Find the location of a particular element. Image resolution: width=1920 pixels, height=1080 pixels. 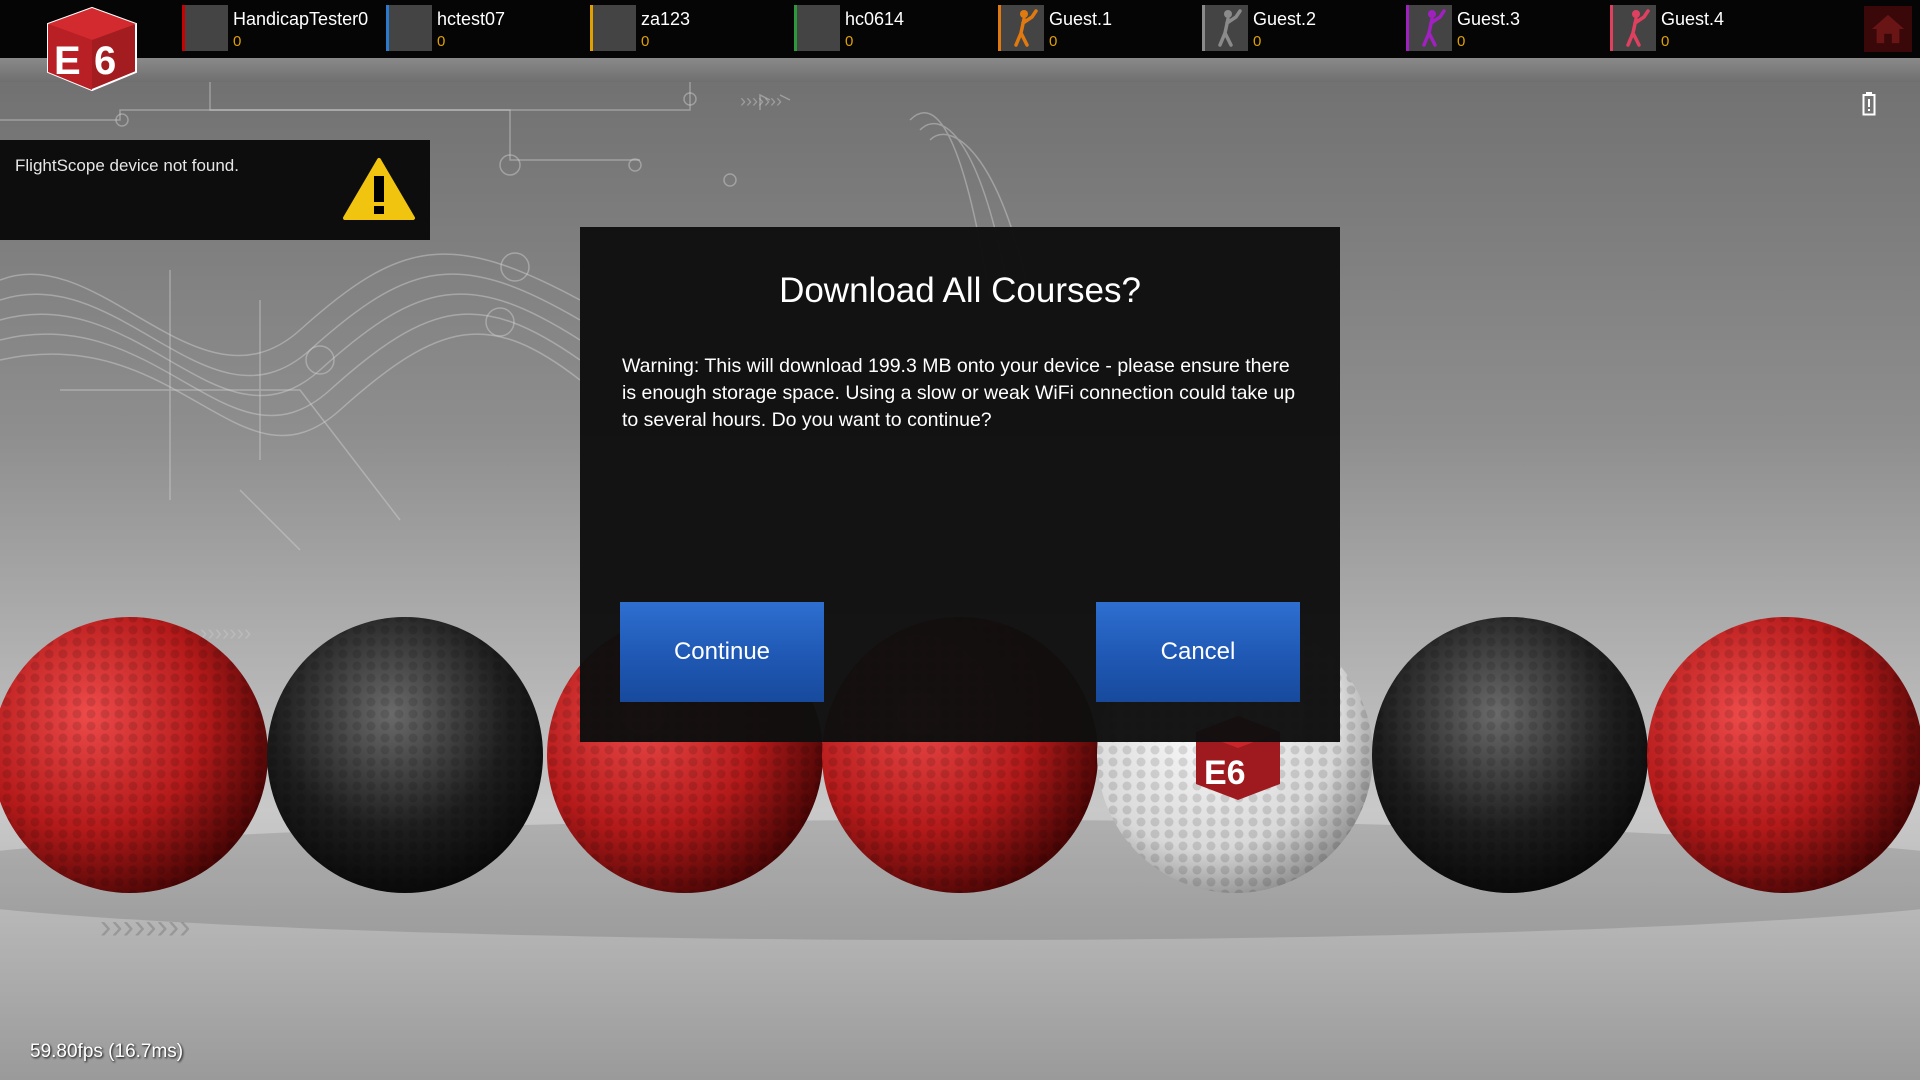

player-name: HandicapTester0 is located at coordinates (301, 19).